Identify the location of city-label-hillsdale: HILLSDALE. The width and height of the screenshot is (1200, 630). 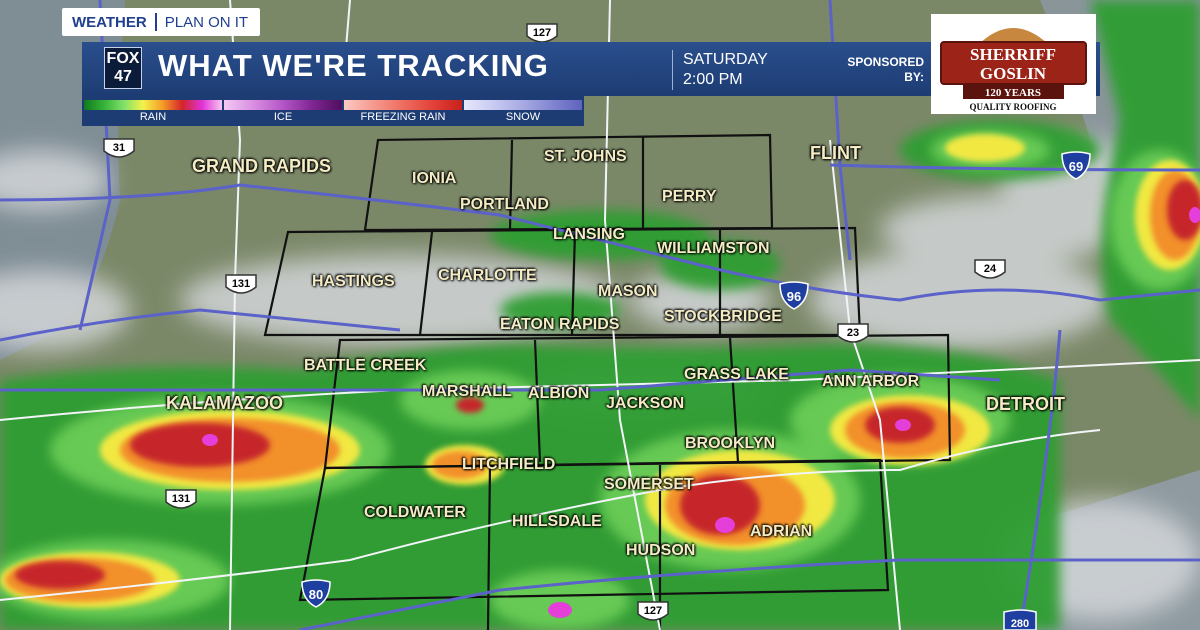
(557, 521).